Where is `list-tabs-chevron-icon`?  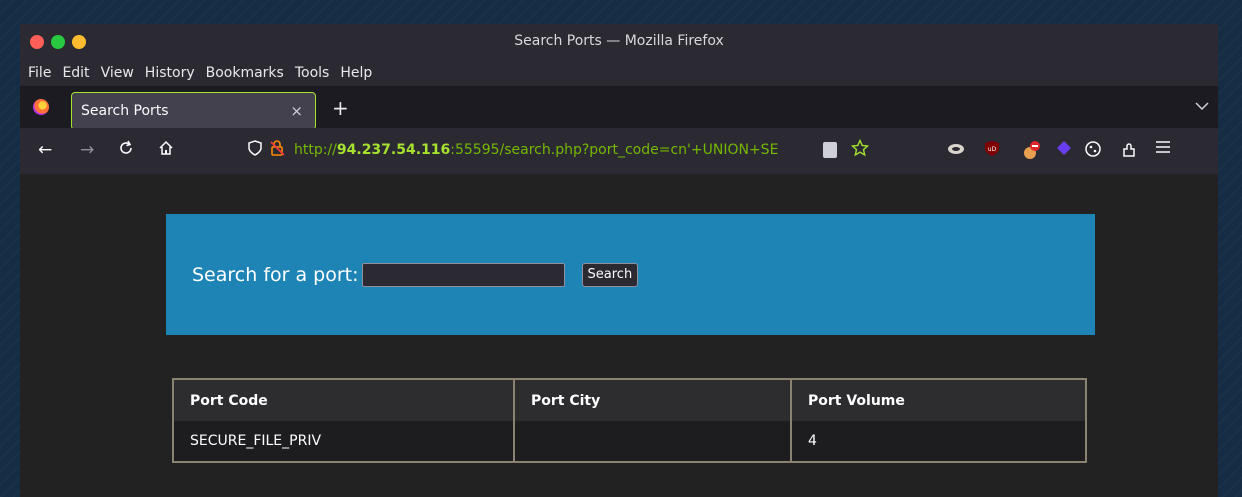 list-tabs-chevron-icon is located at coordinates (1202, 106).